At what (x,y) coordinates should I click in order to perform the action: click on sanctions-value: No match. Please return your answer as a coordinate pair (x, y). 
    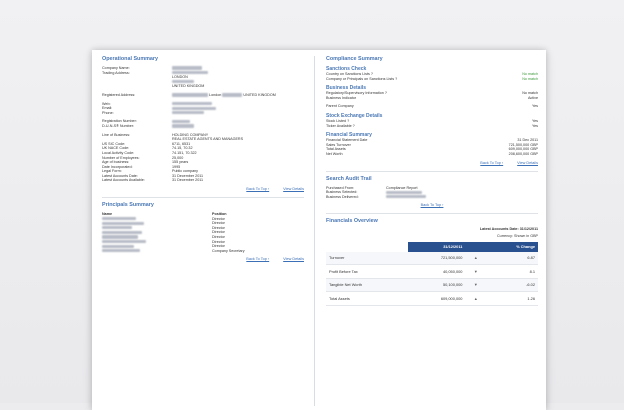
    Looking at the image, I should click on (530, 78).